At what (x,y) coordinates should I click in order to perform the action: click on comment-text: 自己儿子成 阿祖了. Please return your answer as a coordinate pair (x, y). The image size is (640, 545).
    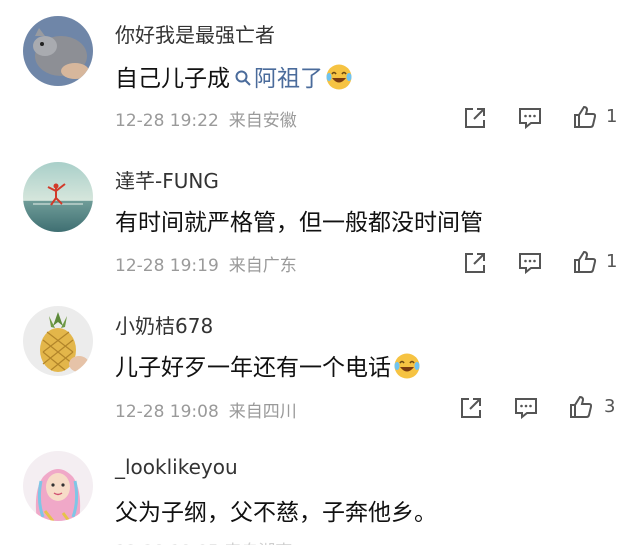
    Looking at the image, I should click on (234, 76).